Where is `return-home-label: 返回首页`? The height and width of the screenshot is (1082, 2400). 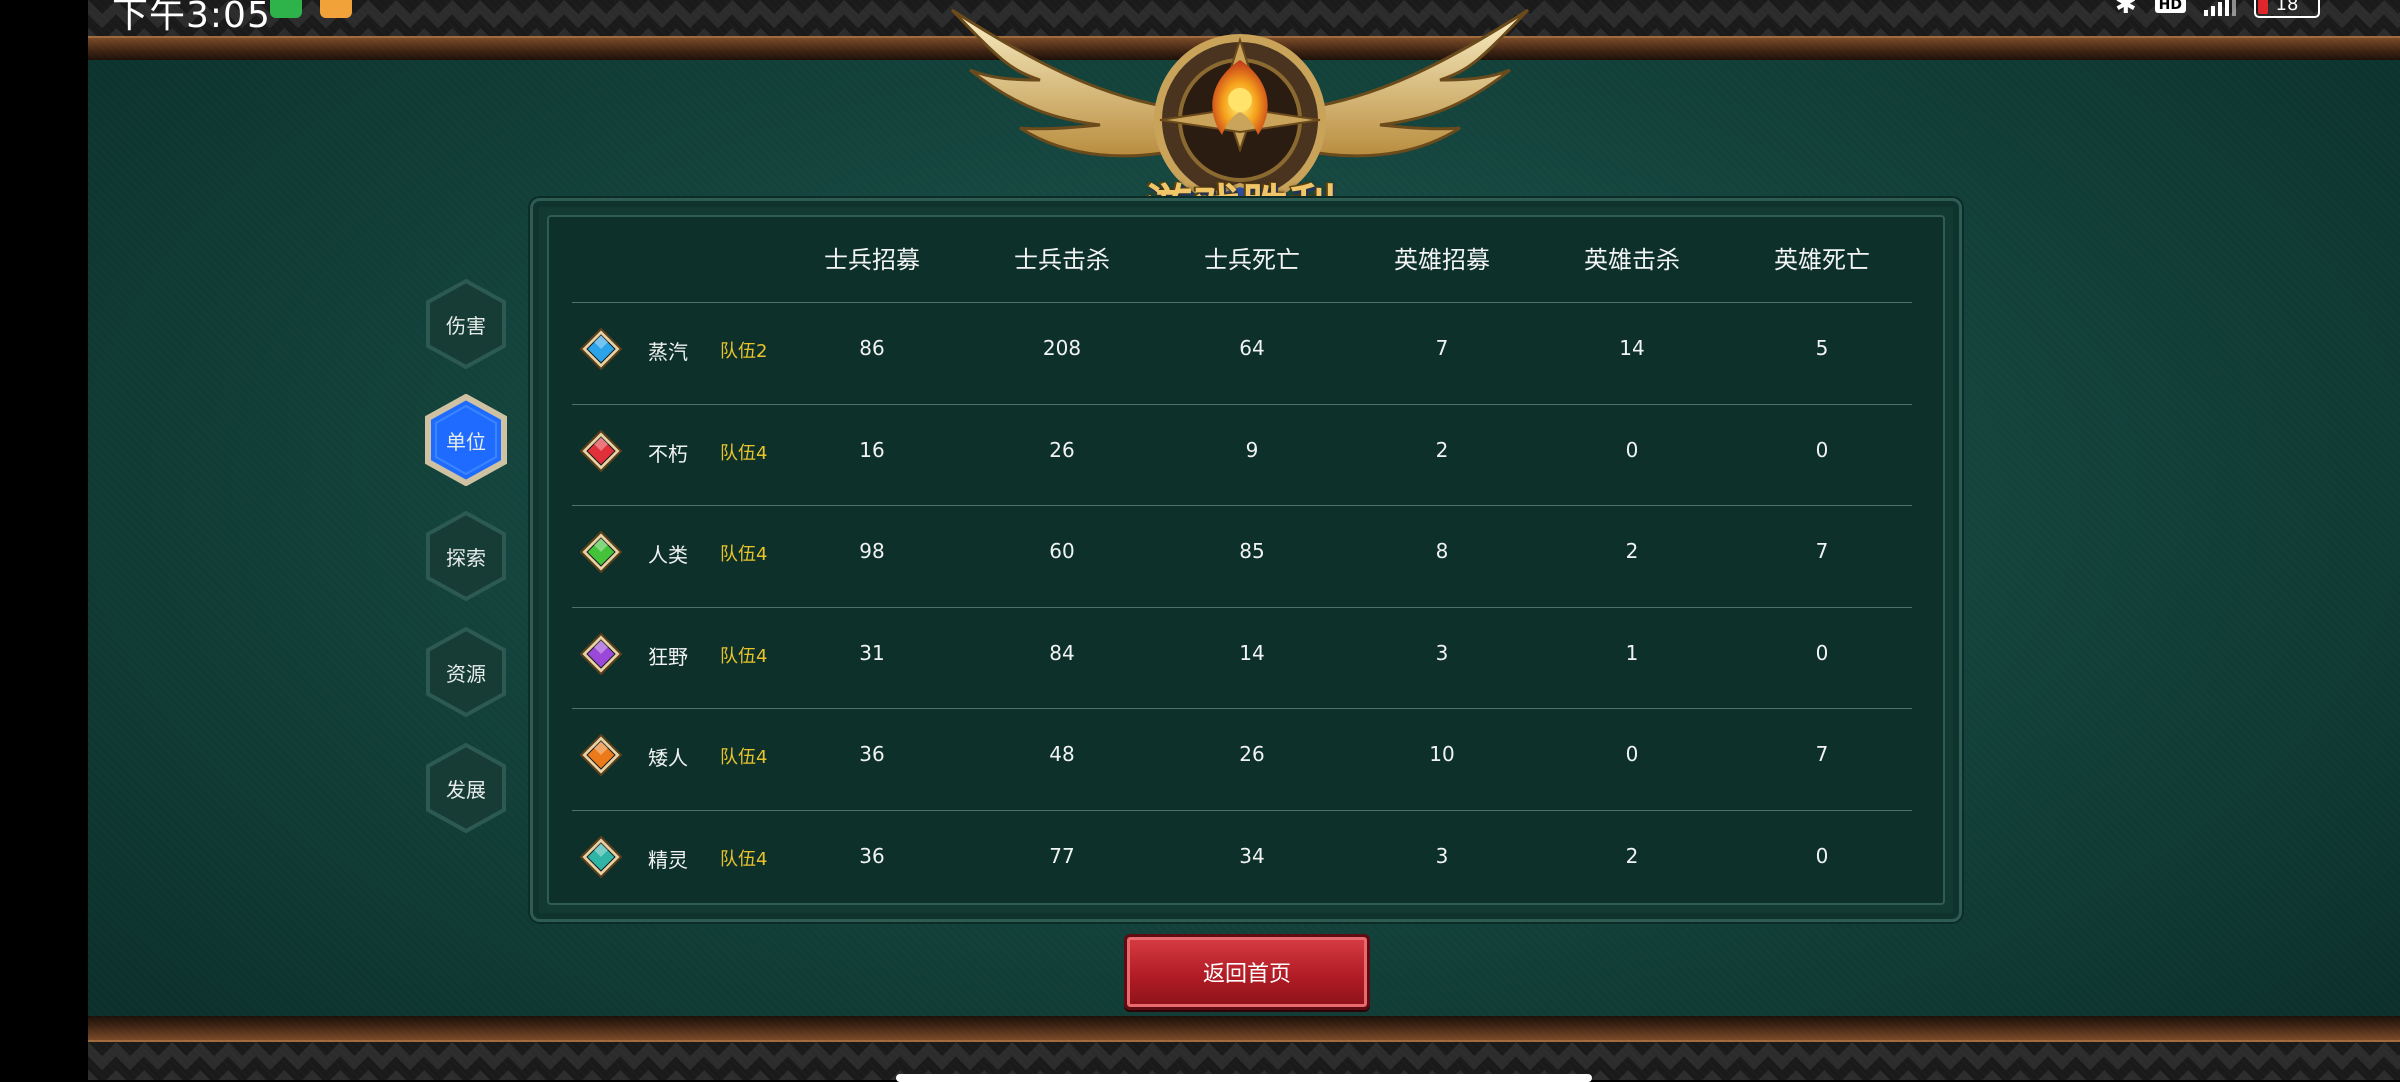 return-home-label: 返回首页 is located at coordinates (1246, 974).